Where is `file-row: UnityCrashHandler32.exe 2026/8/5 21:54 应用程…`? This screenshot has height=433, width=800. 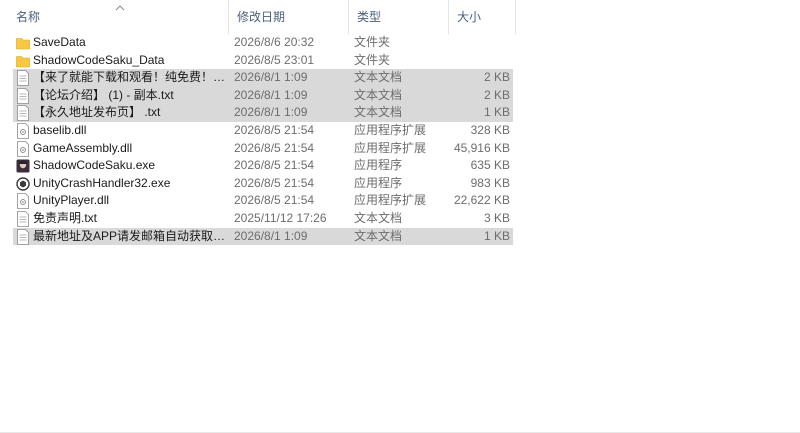 file-row: UnityCrashHandler32.exe 2026/8/5 21:54 应用程… is located at coordinates (263, 184).